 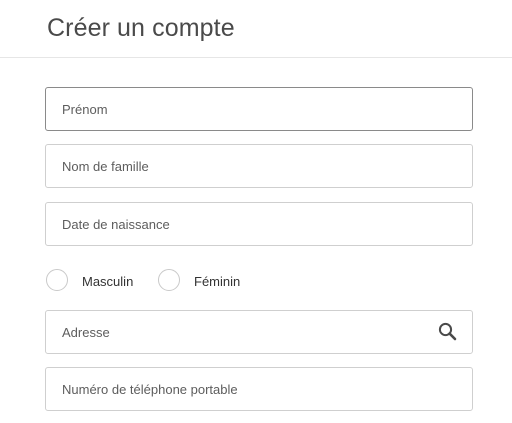 I want to click on first-name-field-box, so click(x=259, y=109).